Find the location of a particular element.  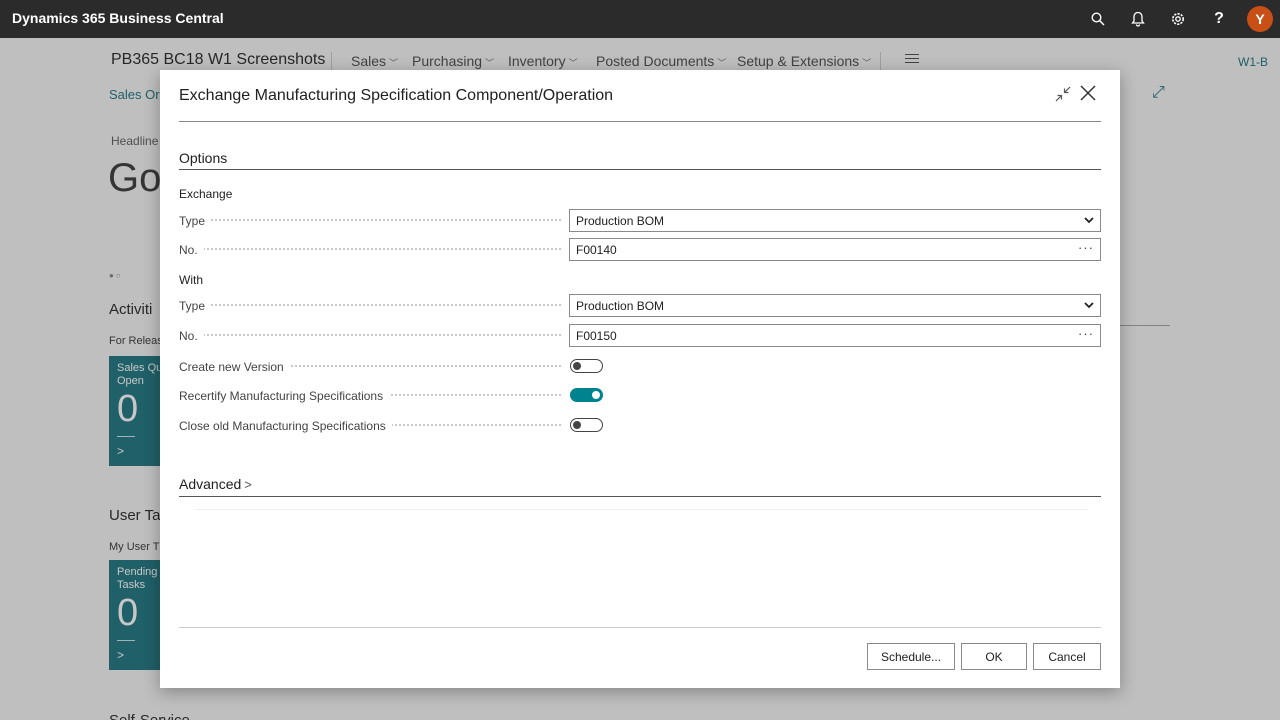

with-type-select: Production BOM is located at coordinates (835, 305).